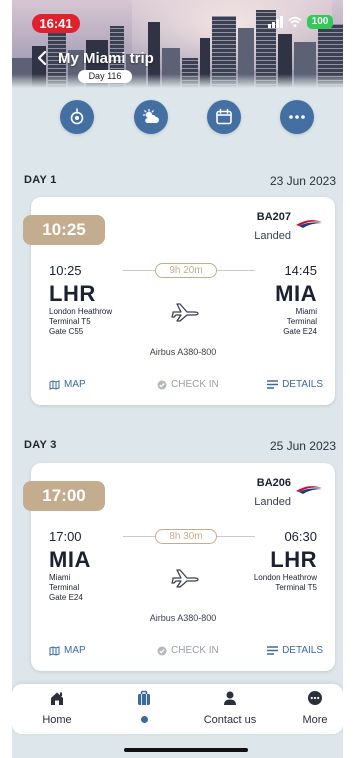 This screenshot has width=355, height=758. What do you see at coordinates (285, 577) in the screenshot?
I see `arrival-airport-name: London Heathrow` at bounding box center [285, 577].